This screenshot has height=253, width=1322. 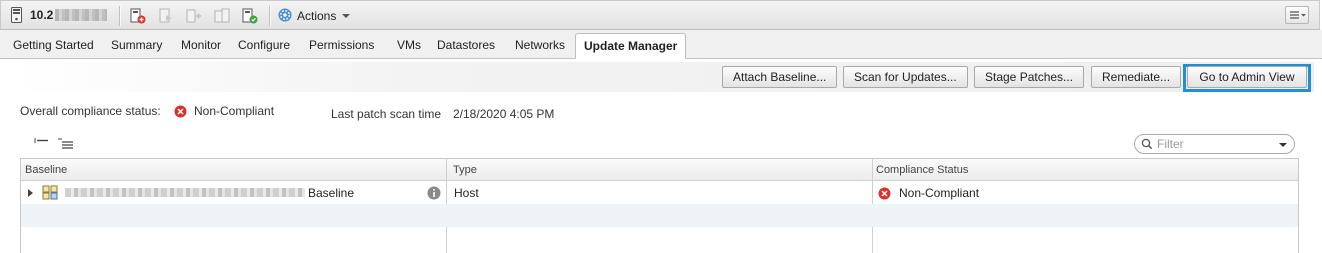 What do you see at coordinates (409, 45) in the screenshot?
I see `tab-vms: VMs` at bounding box center [409, 45].